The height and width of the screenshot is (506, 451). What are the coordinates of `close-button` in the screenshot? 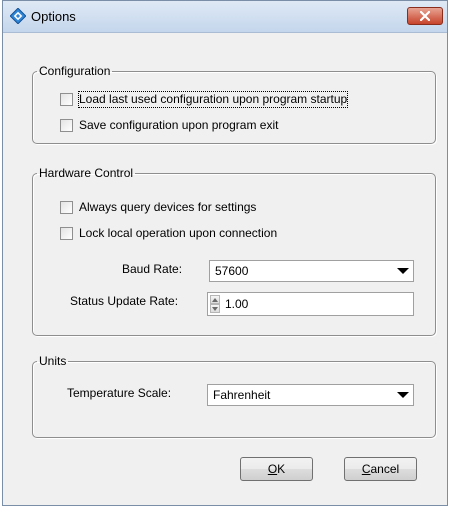 It's located at (425, 16).